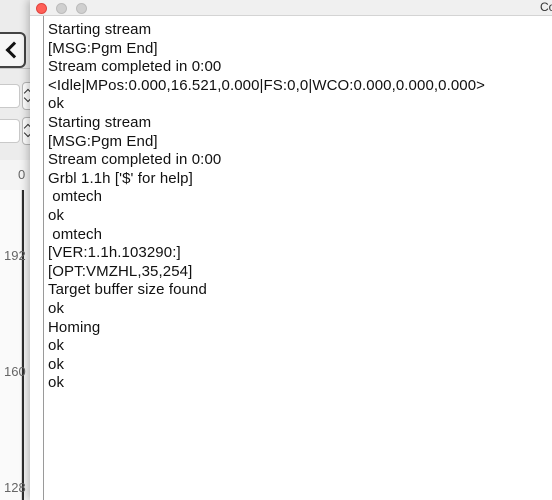 This screenshot has height=500, width=552. What do you see at coordinates (546, 7) in the screenshot?
I see `window-title: Co` at bounding box center [546, 7].